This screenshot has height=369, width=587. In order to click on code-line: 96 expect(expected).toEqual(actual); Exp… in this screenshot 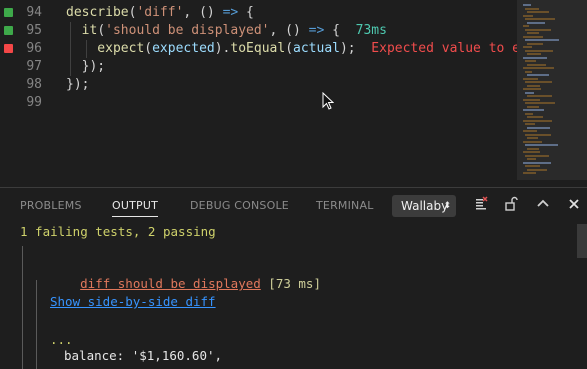, I will do `click(279, 49)`.